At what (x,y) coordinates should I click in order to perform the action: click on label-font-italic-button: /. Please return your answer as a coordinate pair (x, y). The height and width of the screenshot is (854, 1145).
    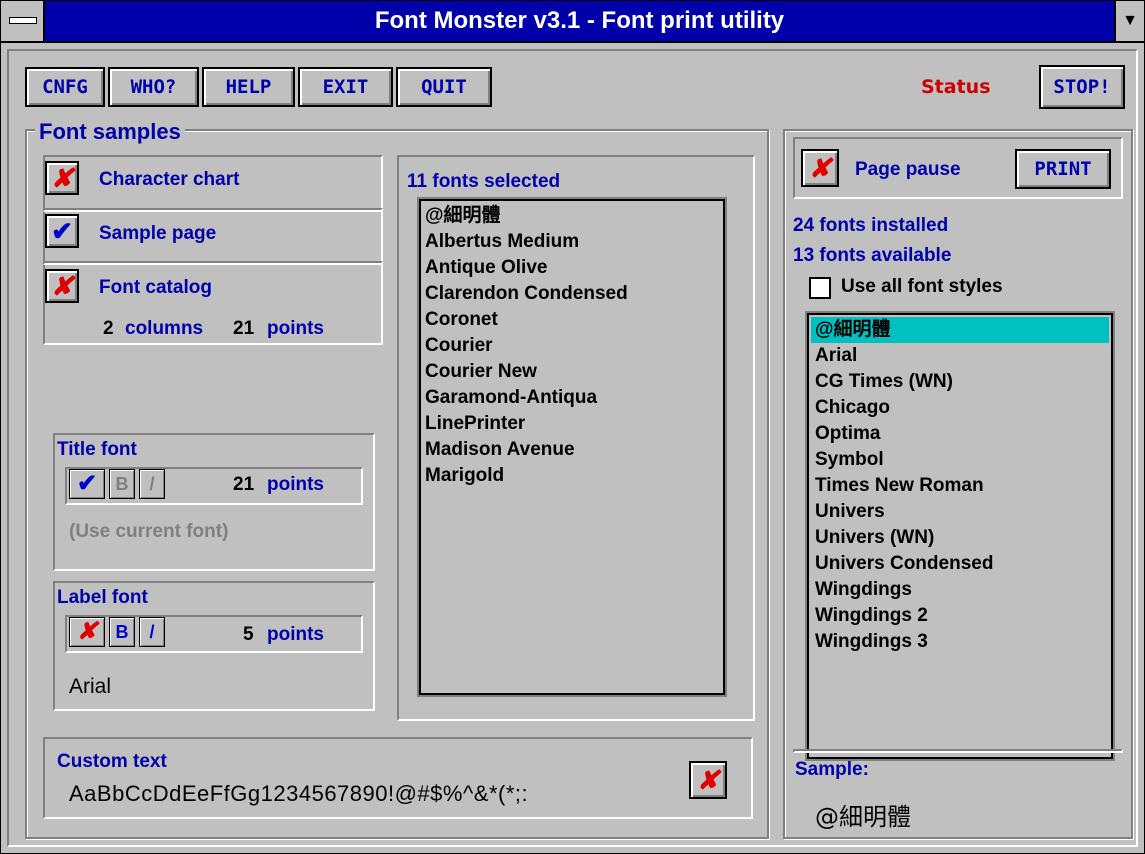
    Looking at the image, I should click on (152, 632).